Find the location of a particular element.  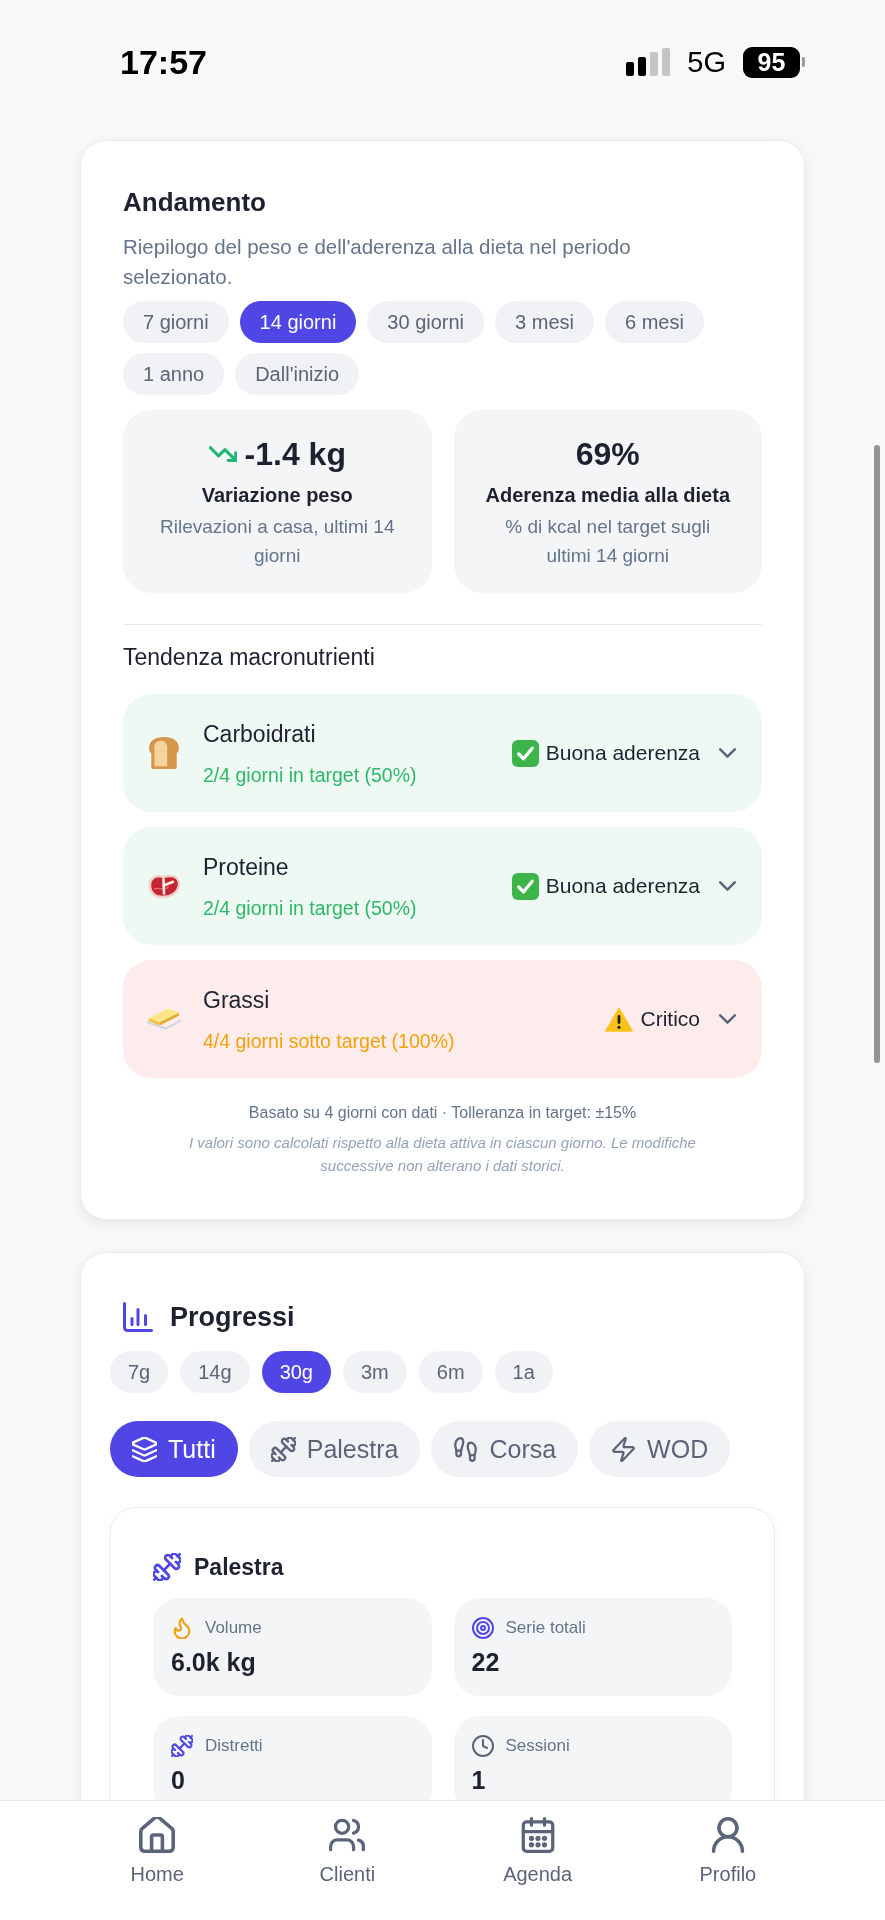

period-chip: Dall'inizio is located at coordinates (297, 374).